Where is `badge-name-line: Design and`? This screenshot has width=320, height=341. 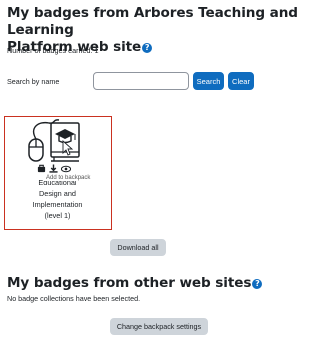
badge-name-line: Design and is located at coordinates (57, 193).